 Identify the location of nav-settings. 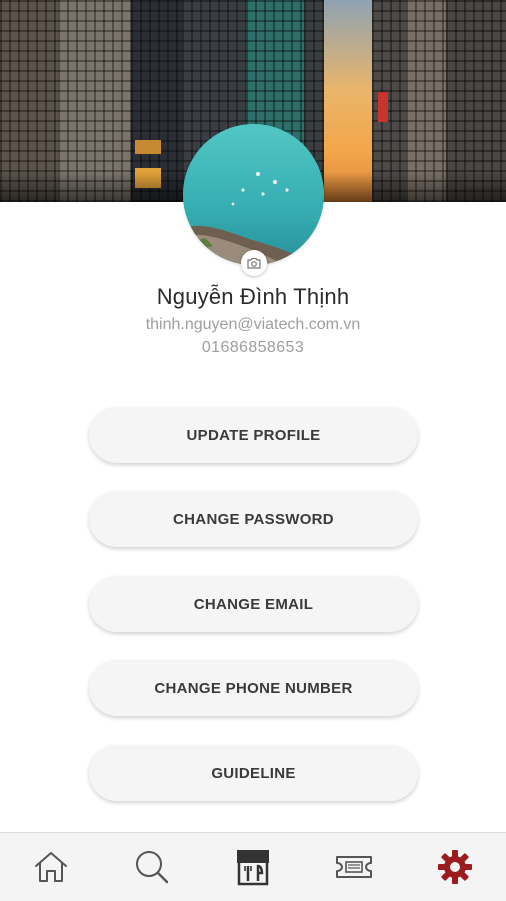
(454, 867).